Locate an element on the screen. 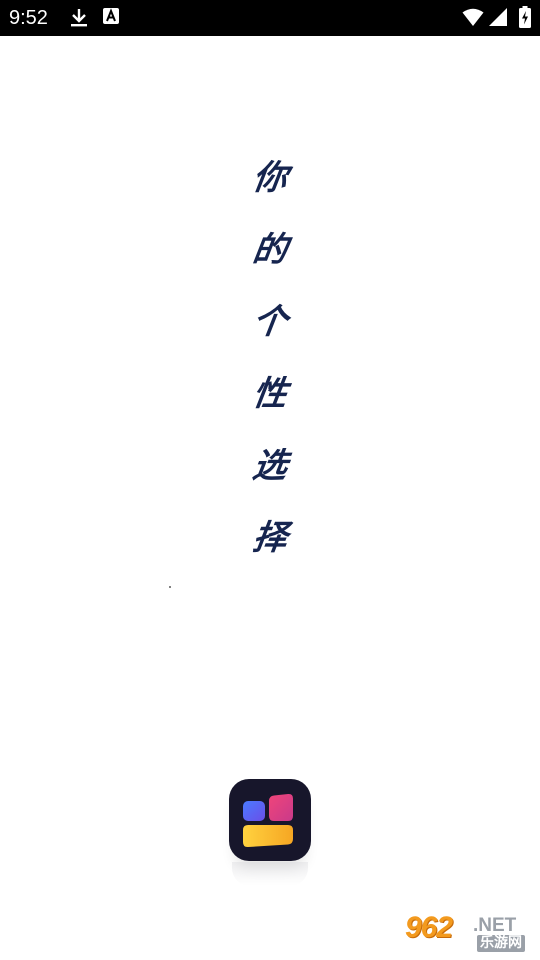 The image size is (540, 960). watermark-number: 962 is located at coordinates (429, 927).